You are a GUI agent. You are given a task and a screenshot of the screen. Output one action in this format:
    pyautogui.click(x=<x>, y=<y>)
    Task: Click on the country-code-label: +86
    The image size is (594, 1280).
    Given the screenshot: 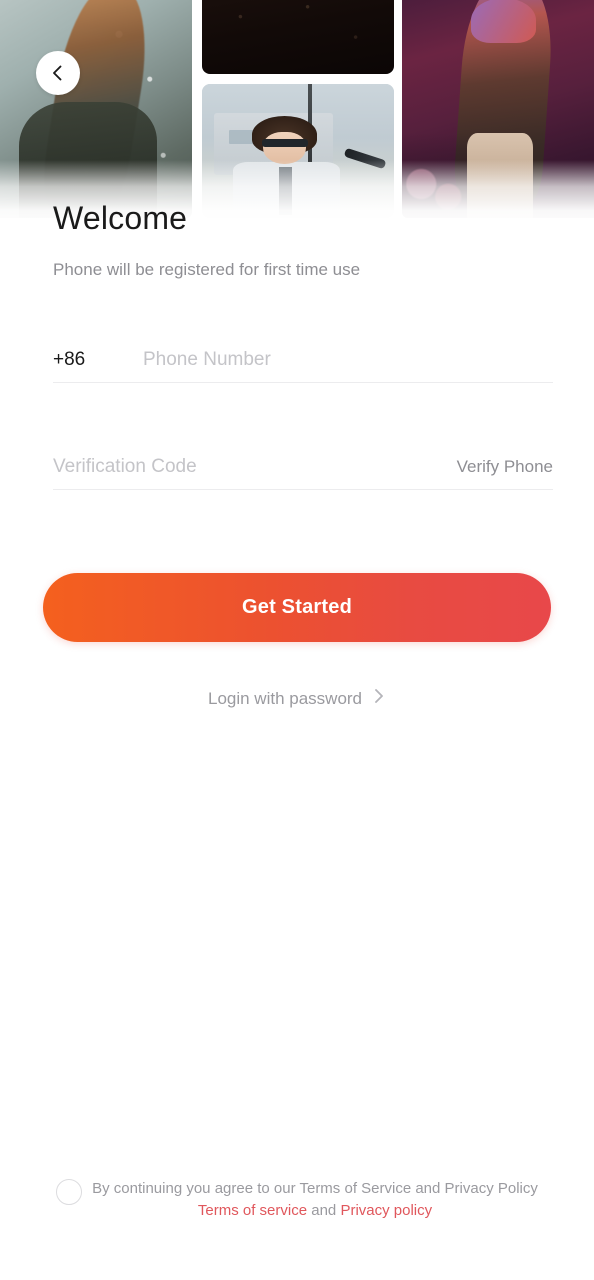 What is the action you would take?
    pyautogui.click(x=98, y=360)
    